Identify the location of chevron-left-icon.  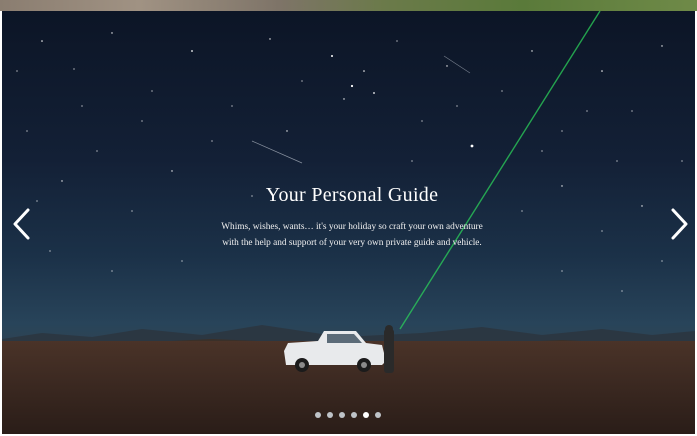
(21, 224).